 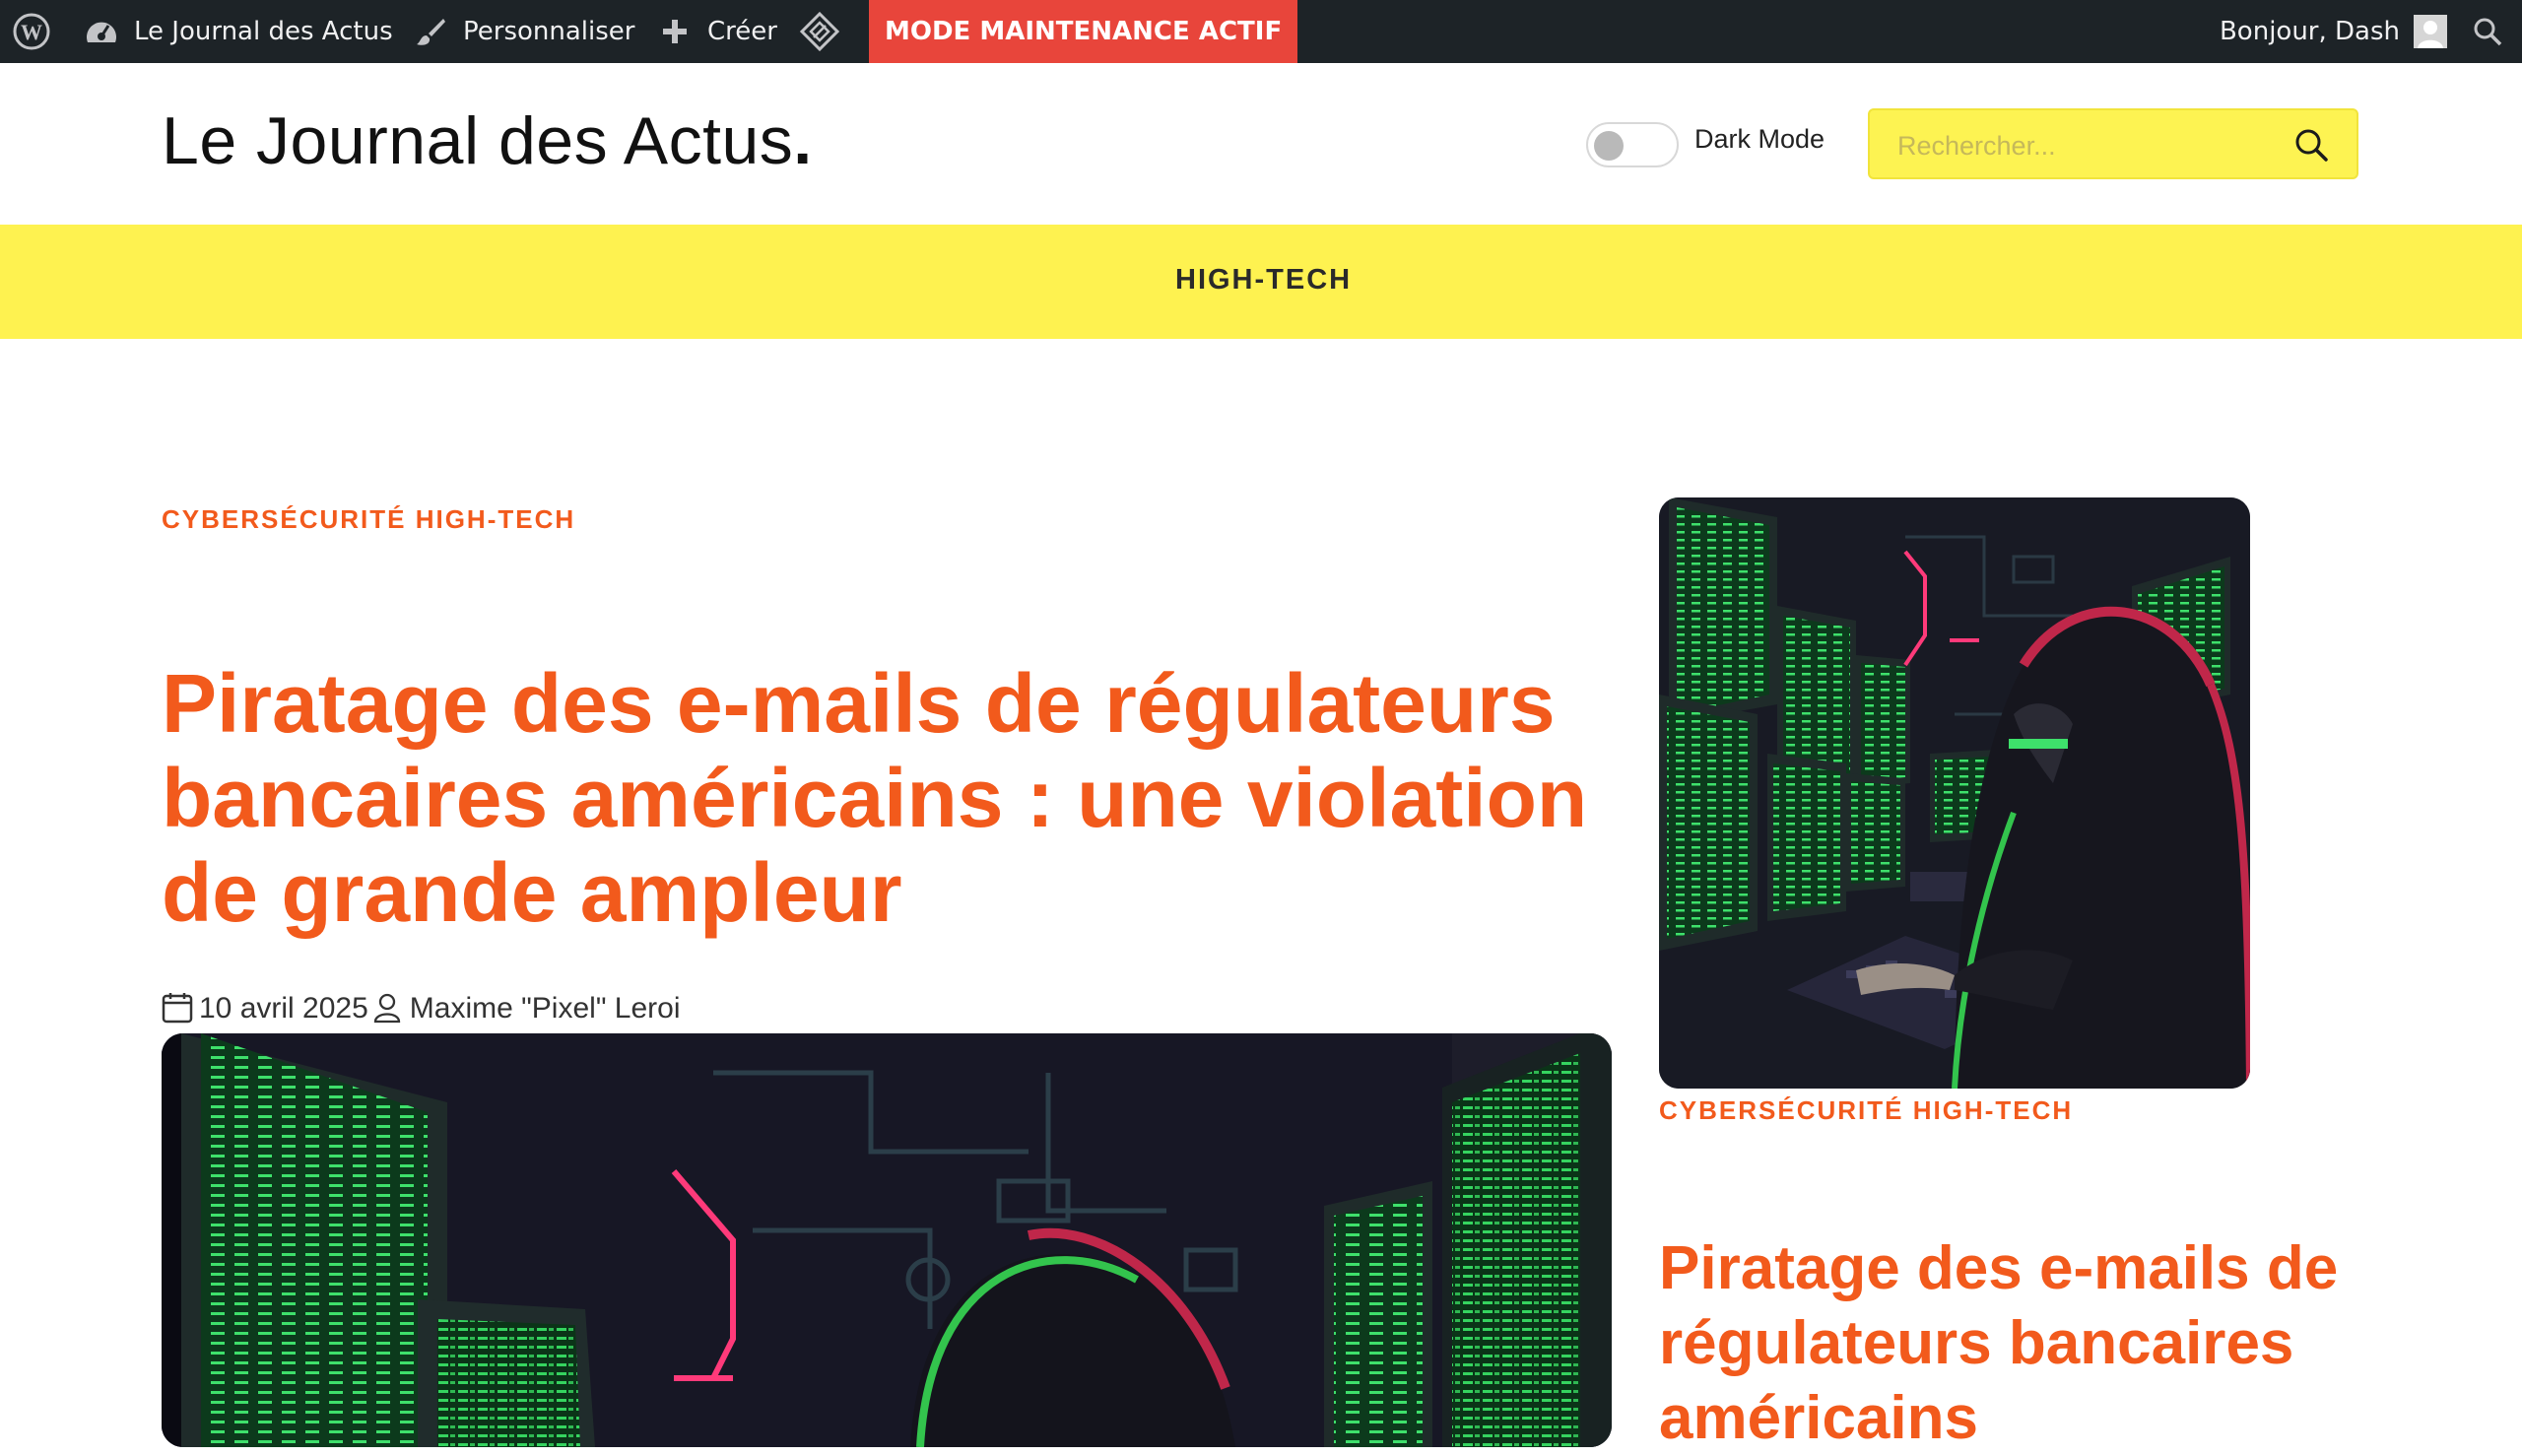 What do you see at coordinates (1632, 144) in the screenshot?
I see `dark-mode-toggle` at bounding box center [1632, 144].